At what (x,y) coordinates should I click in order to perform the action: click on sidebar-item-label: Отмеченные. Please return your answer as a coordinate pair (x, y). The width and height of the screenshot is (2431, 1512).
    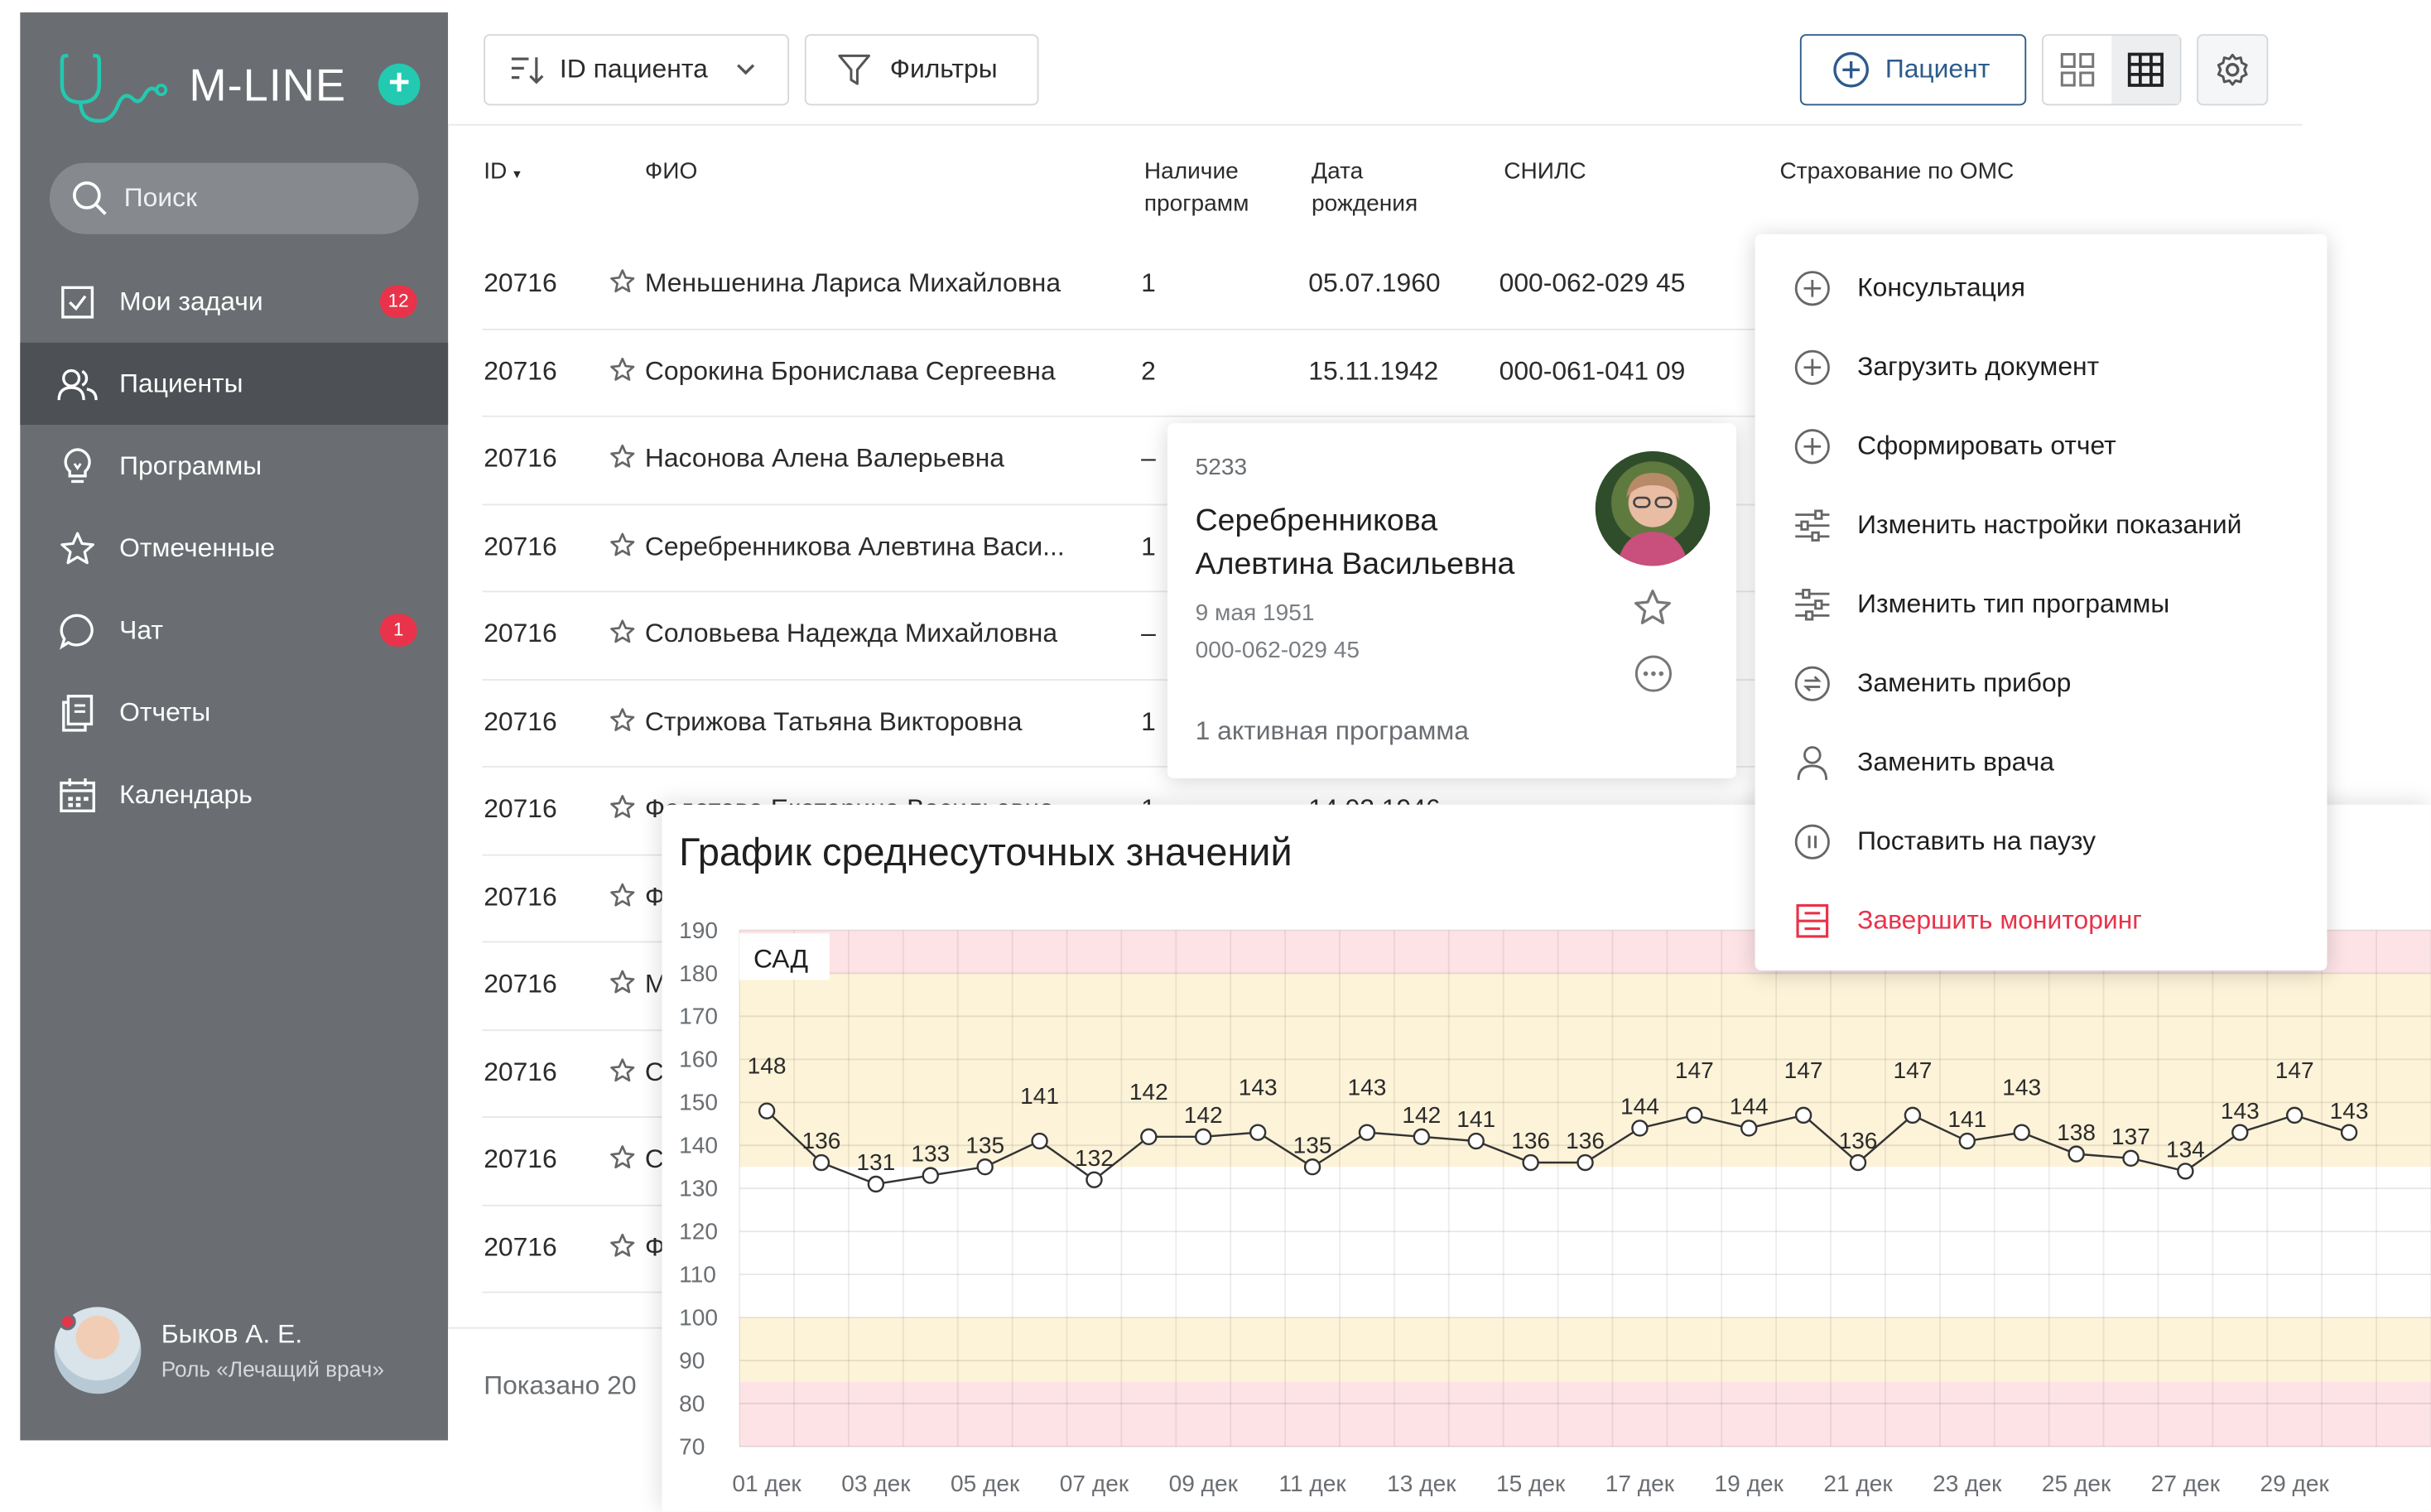
    Looking at the image, I should click on (197, 547).